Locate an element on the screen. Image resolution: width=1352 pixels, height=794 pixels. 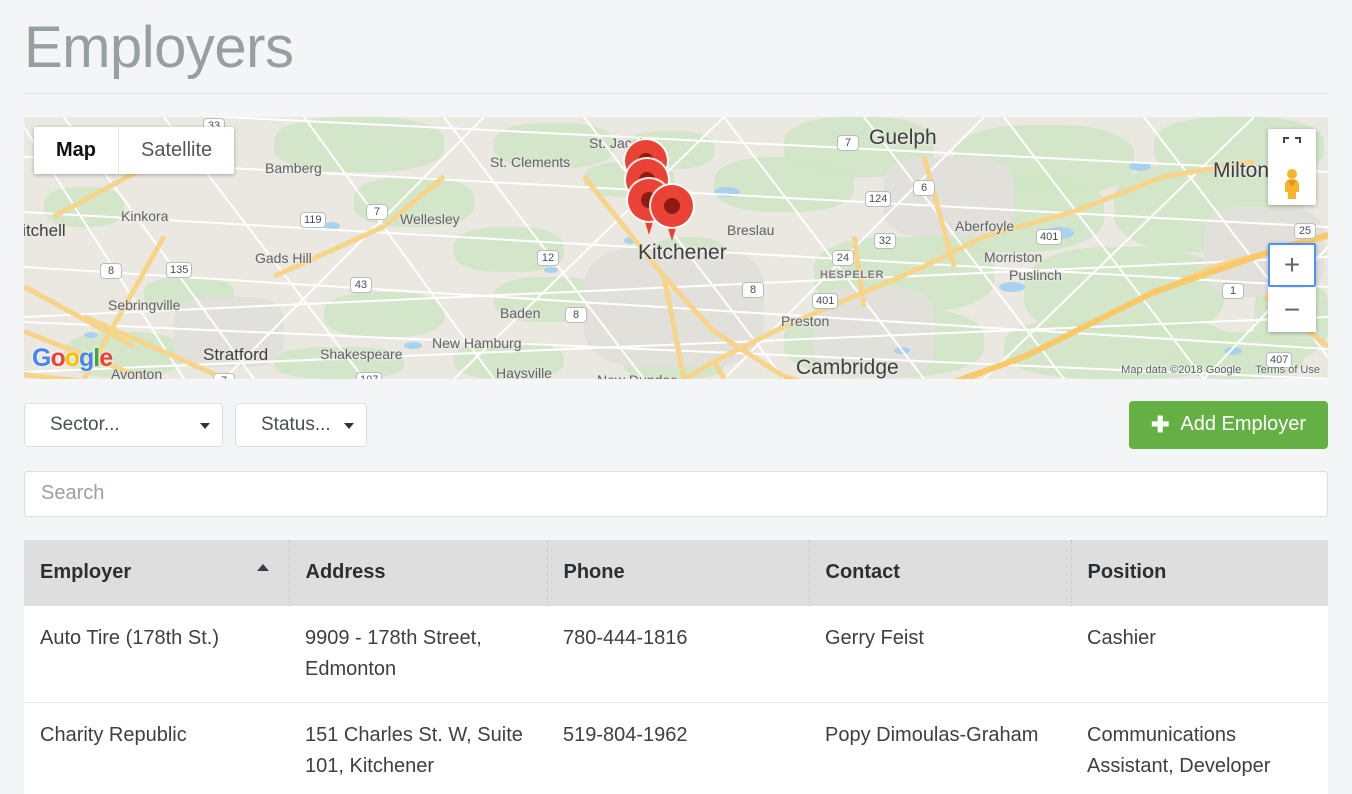
sort-ascending-icon is located at coordinates (262, 567).